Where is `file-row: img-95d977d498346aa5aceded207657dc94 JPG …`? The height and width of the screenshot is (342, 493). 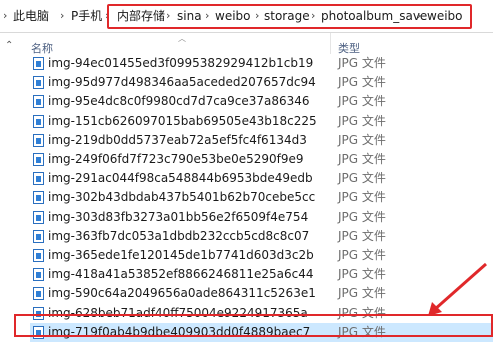
file-row: img-95d977d498346aa5aceded207657dc94 JPG … is located at coordinates (261, 82).